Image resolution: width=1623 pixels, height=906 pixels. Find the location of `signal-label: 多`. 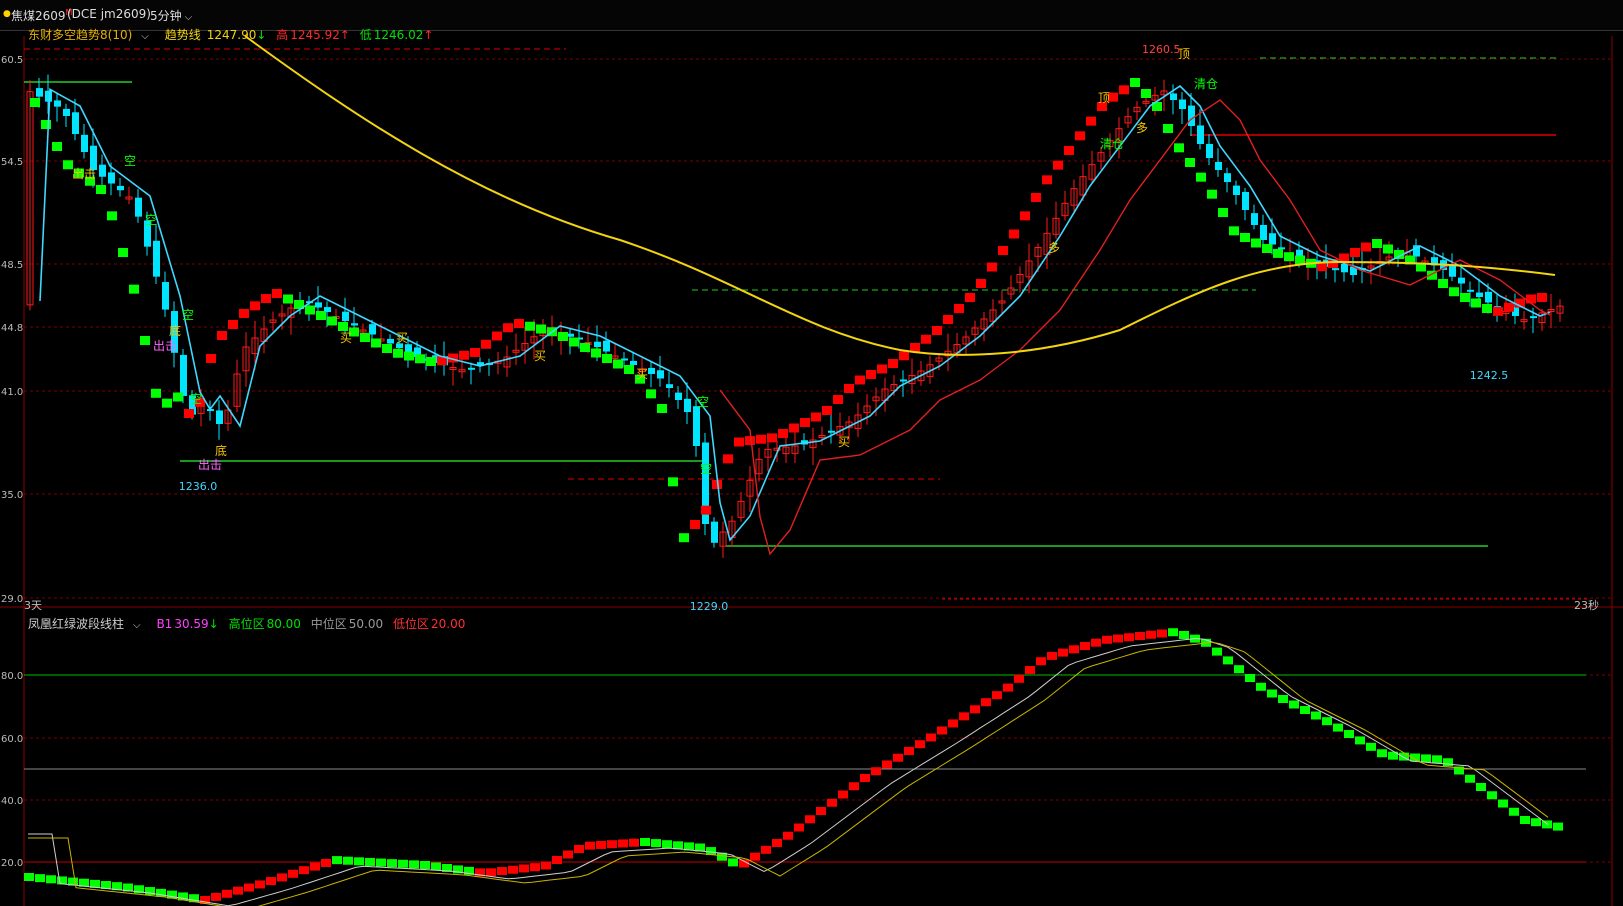

signal-label: 多 is located at coordinates (1142, 128).